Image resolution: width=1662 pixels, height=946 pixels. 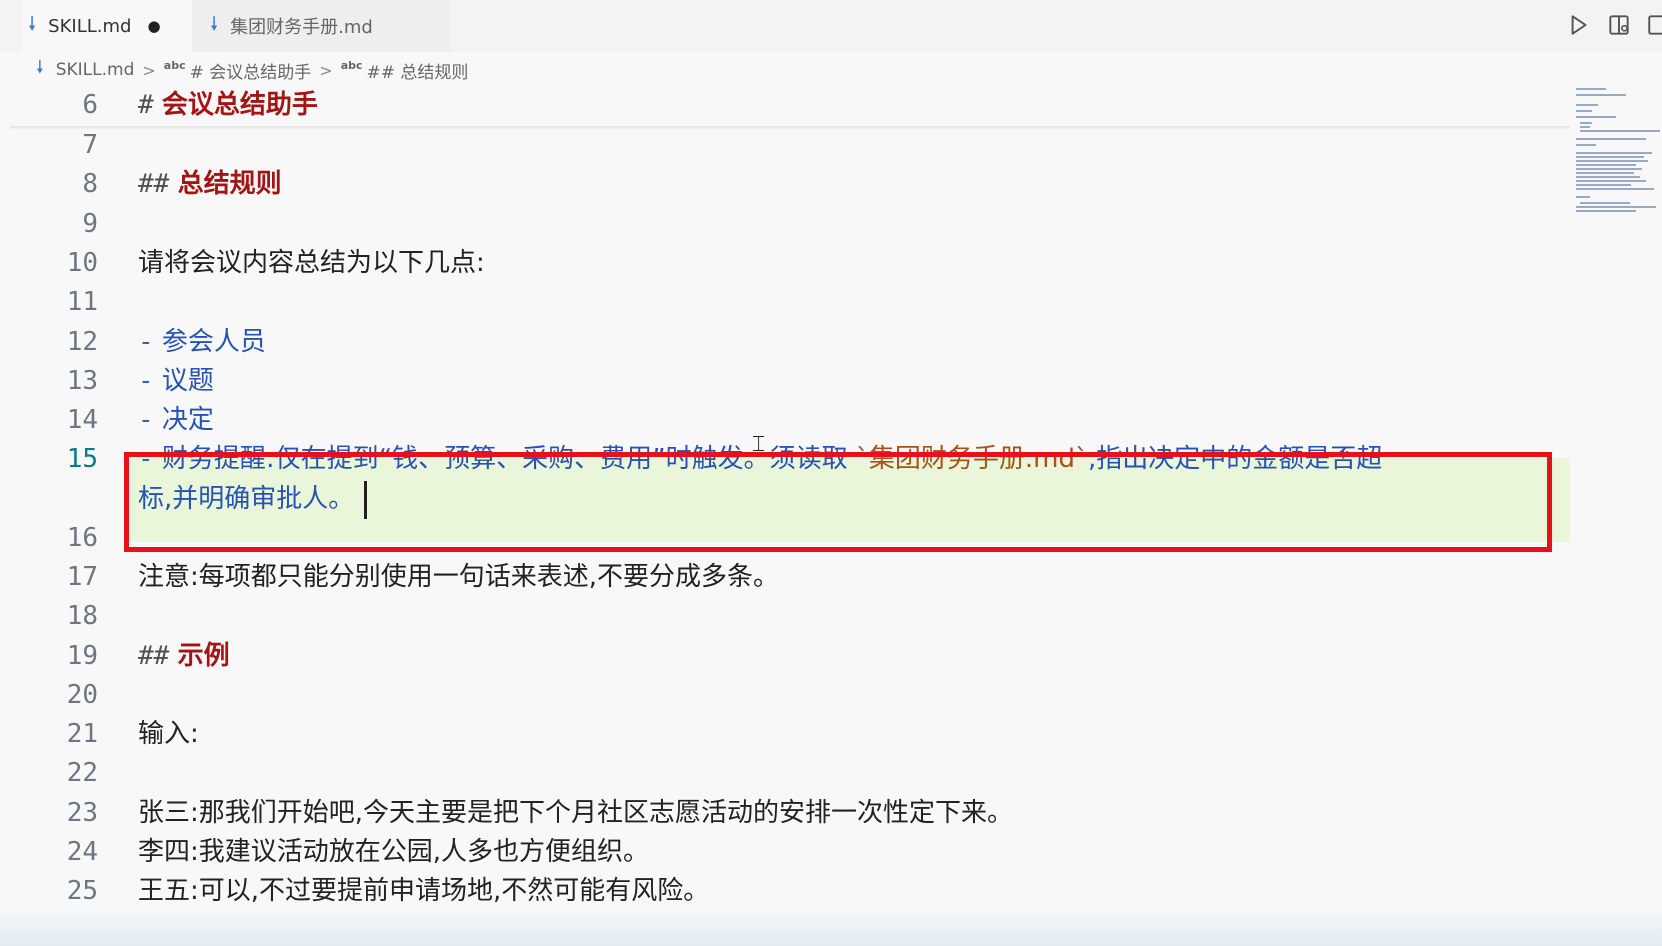 I want to click on code-line: 8 ## 总结规则, so click(x=785, y=184).